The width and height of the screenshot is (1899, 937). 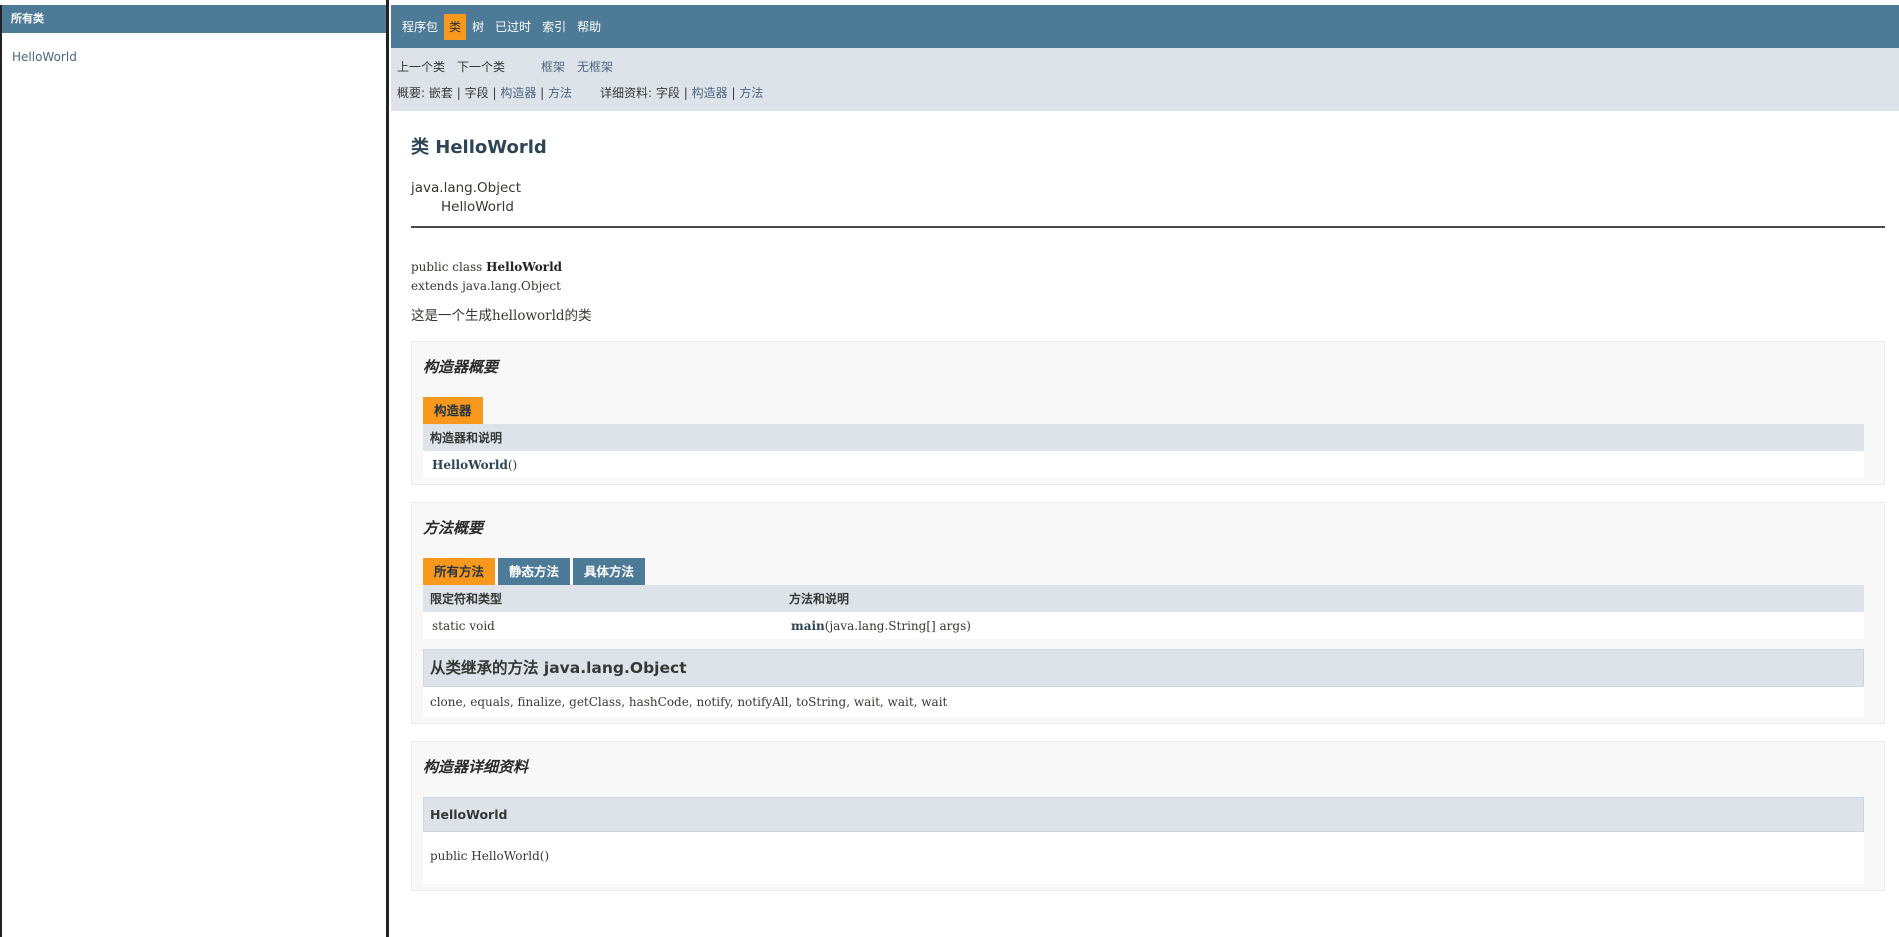 What do you see at coordinates (459, 571) in the screenshot?
I see `tab-all-methods: 所有方法` at bounding box center [459, 571].